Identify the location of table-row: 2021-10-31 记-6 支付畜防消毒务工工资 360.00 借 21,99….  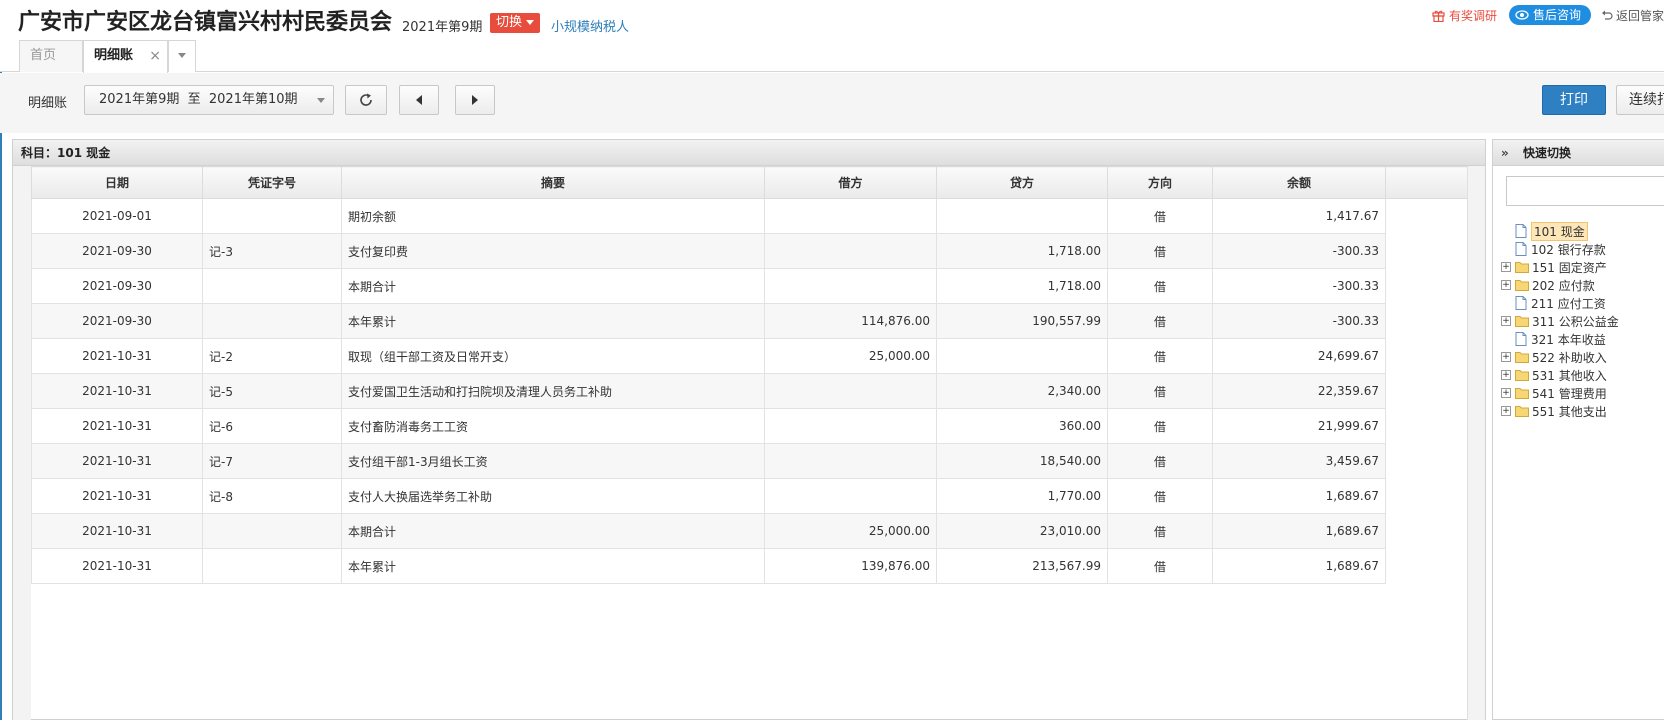
(750, 426).